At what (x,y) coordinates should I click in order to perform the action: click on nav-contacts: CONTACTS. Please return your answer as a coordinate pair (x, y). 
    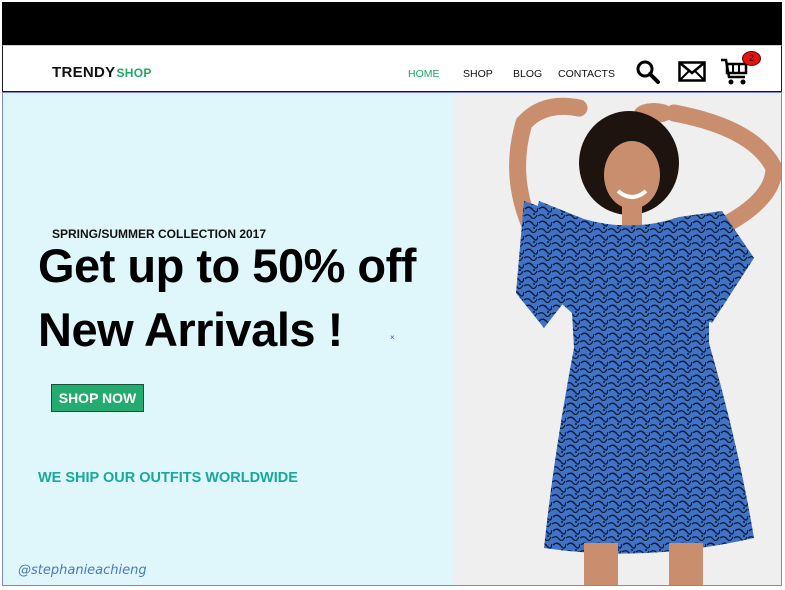
    Looking at the image, I should click on (586, 74).